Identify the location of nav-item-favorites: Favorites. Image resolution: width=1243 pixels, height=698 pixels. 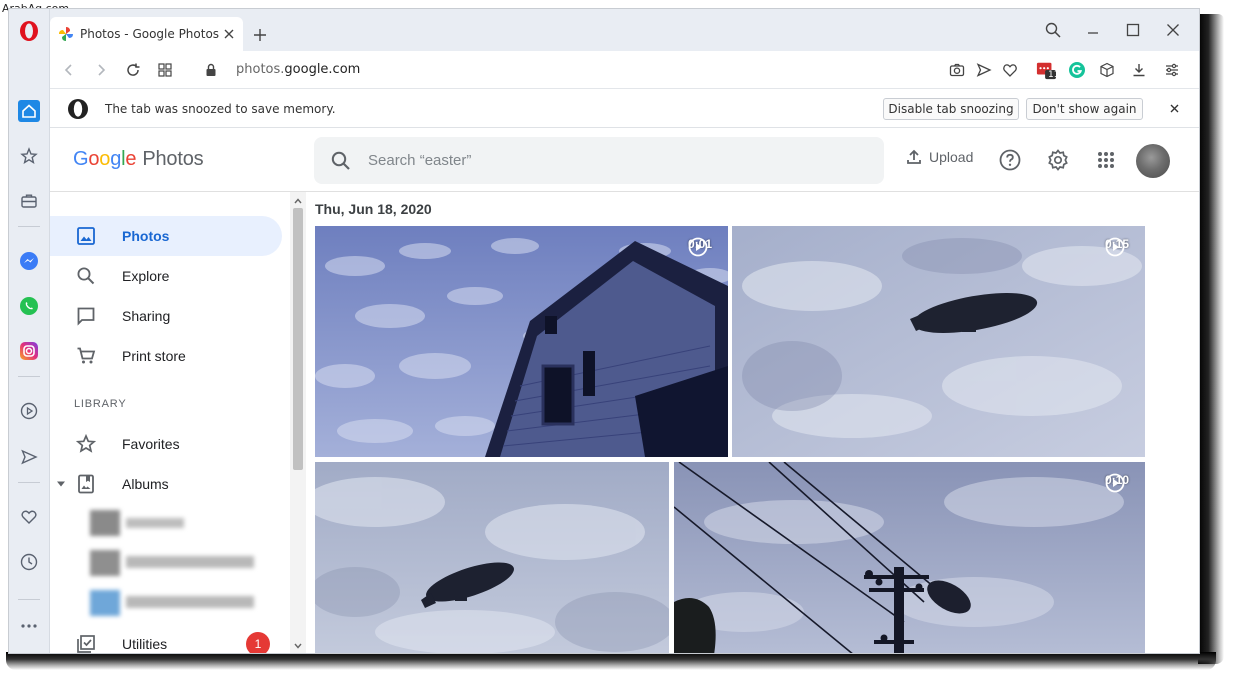
(166, 444).